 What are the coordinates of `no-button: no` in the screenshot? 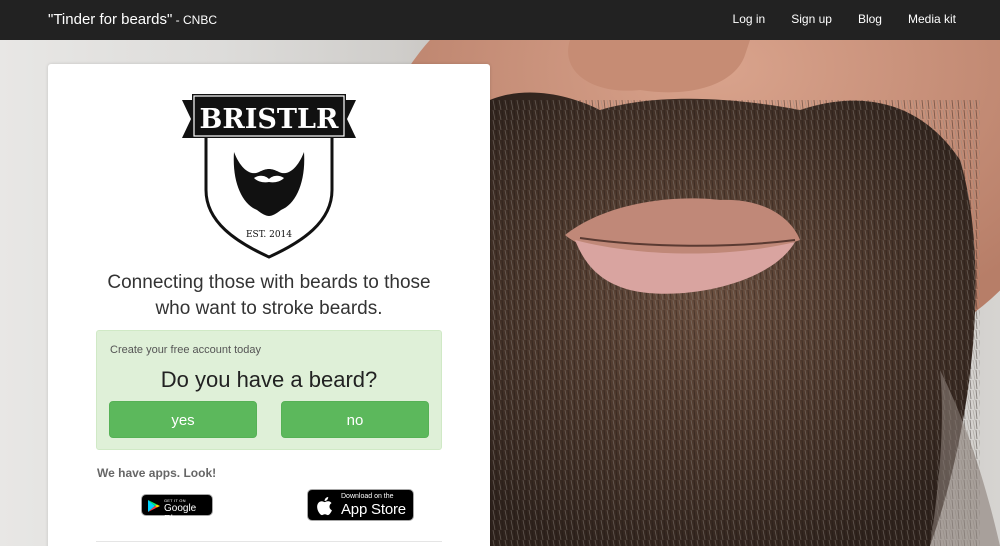 It's located at (355, 419).